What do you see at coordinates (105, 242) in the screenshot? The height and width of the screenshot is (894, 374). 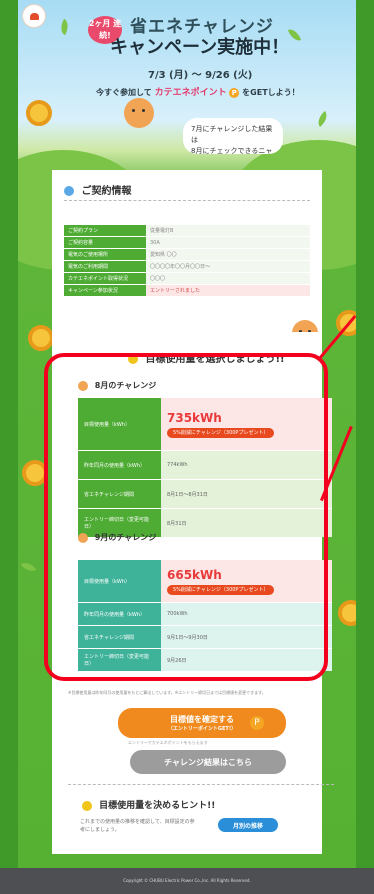 I see `contract-row-label: ご契約容量` at bounding box center [105, 242].